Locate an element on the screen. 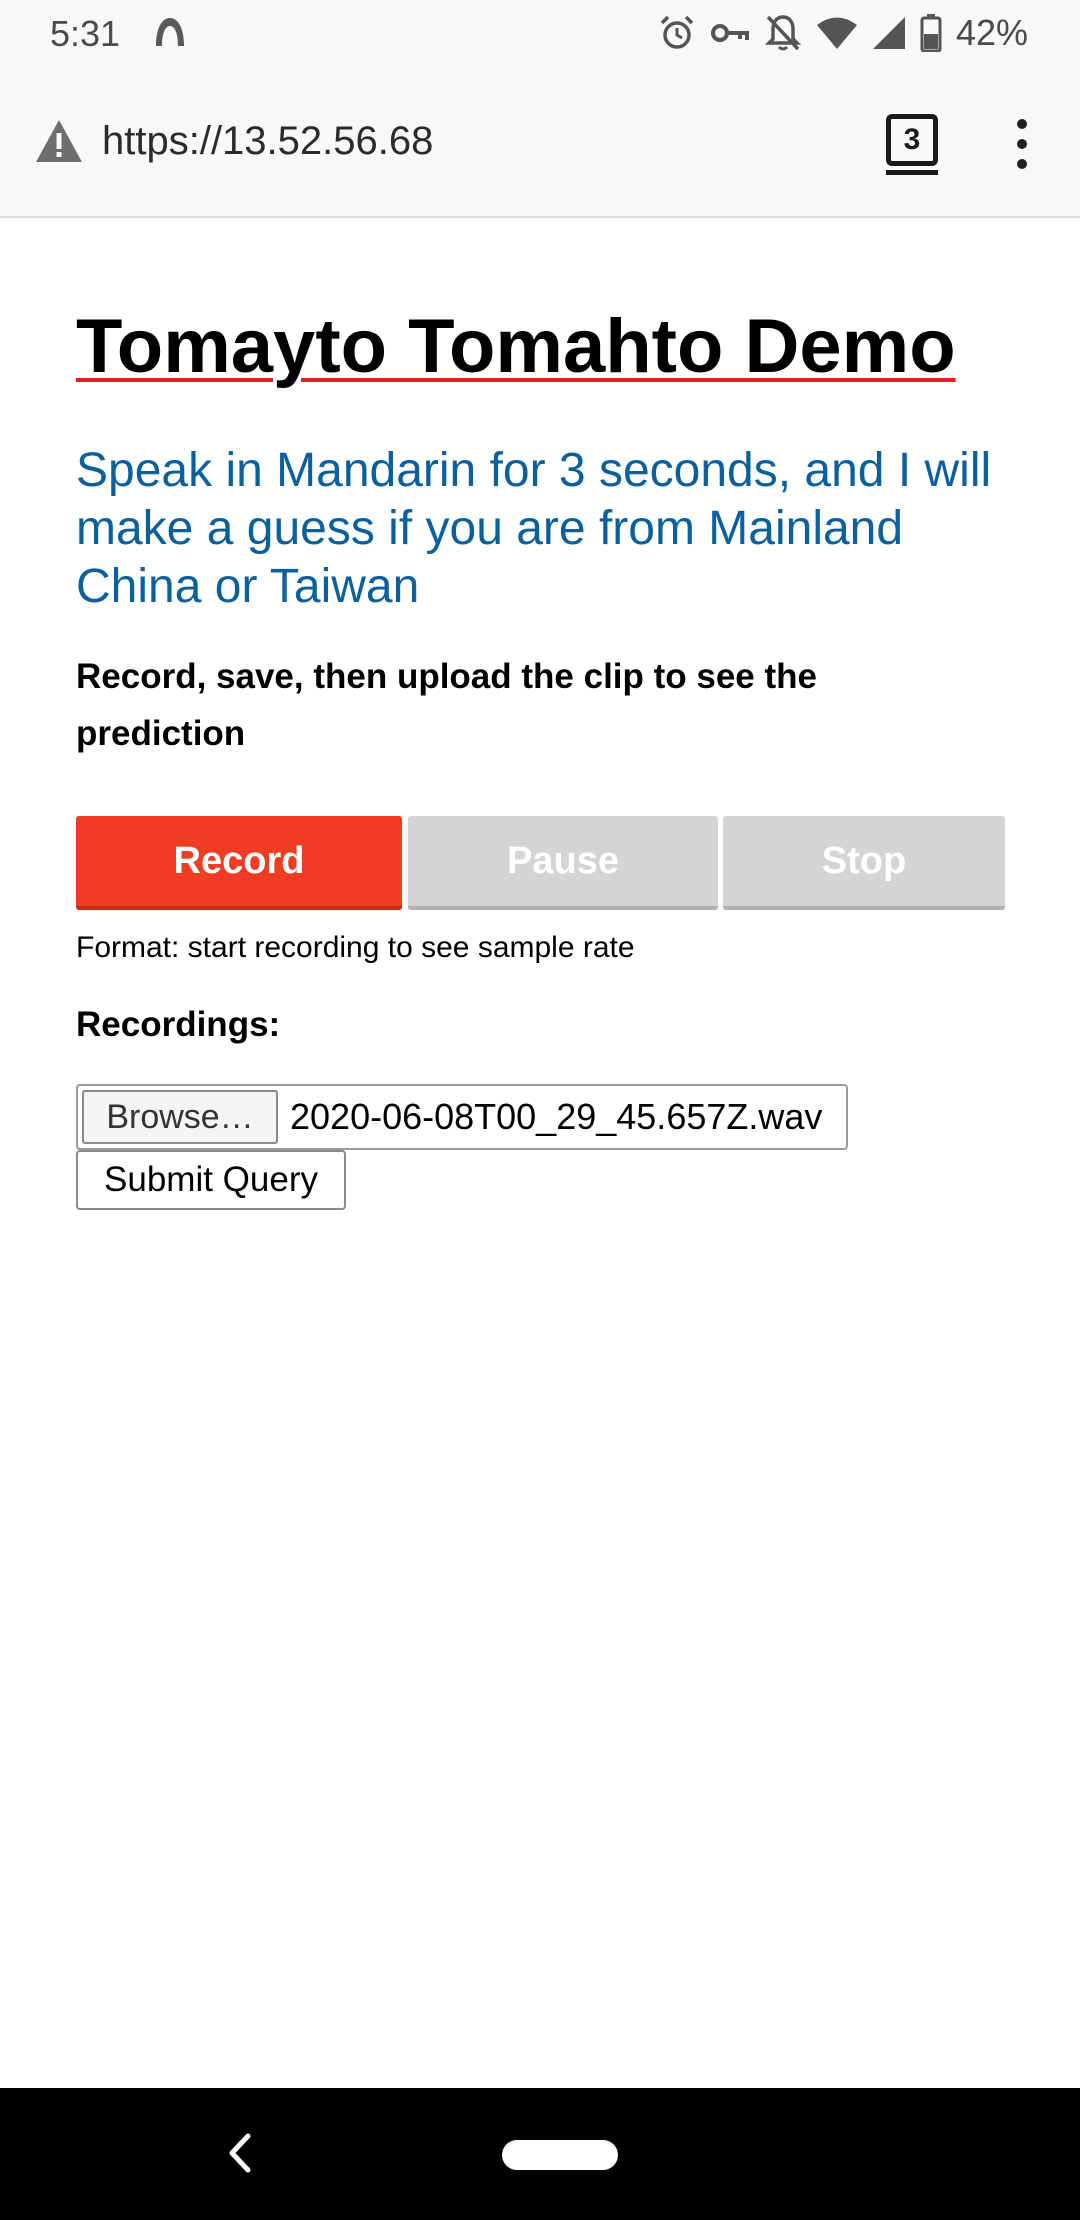 This screenshot has width=1080, height=2220. vpn-key-icon is located at coordinates (729, 33).